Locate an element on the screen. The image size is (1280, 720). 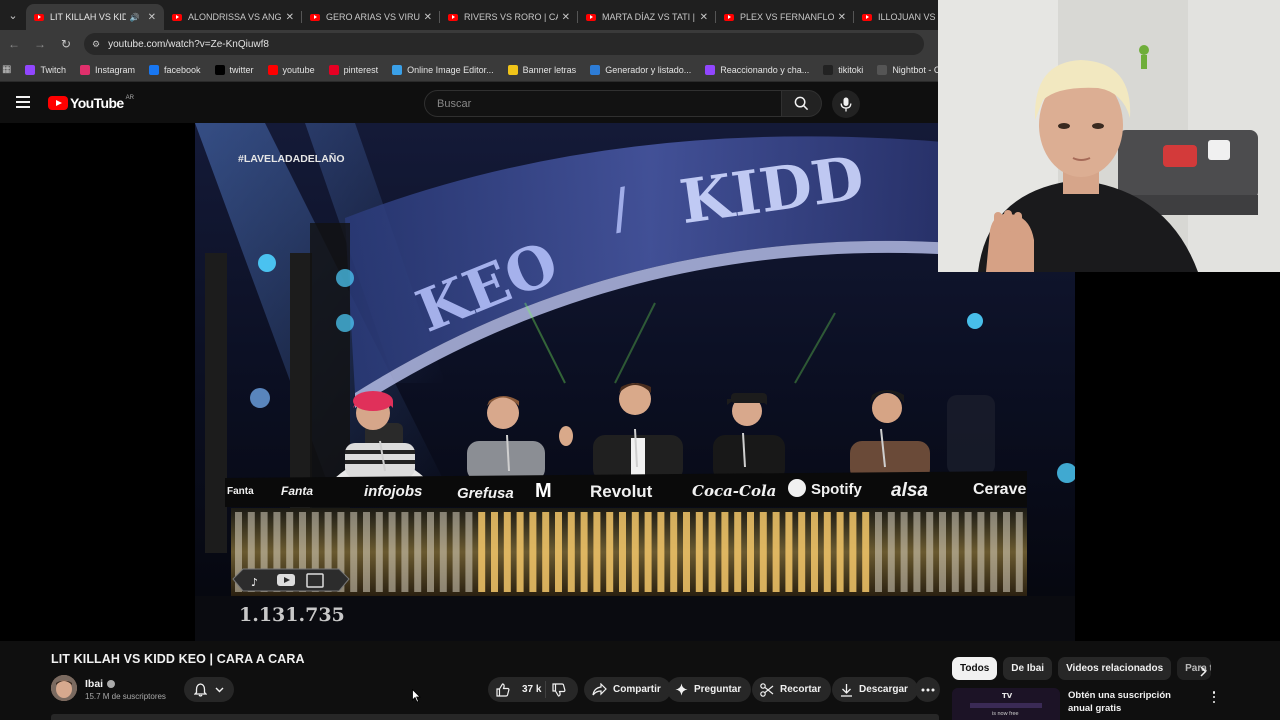
thumbs-up-icon is located at coordinates (503, 689).